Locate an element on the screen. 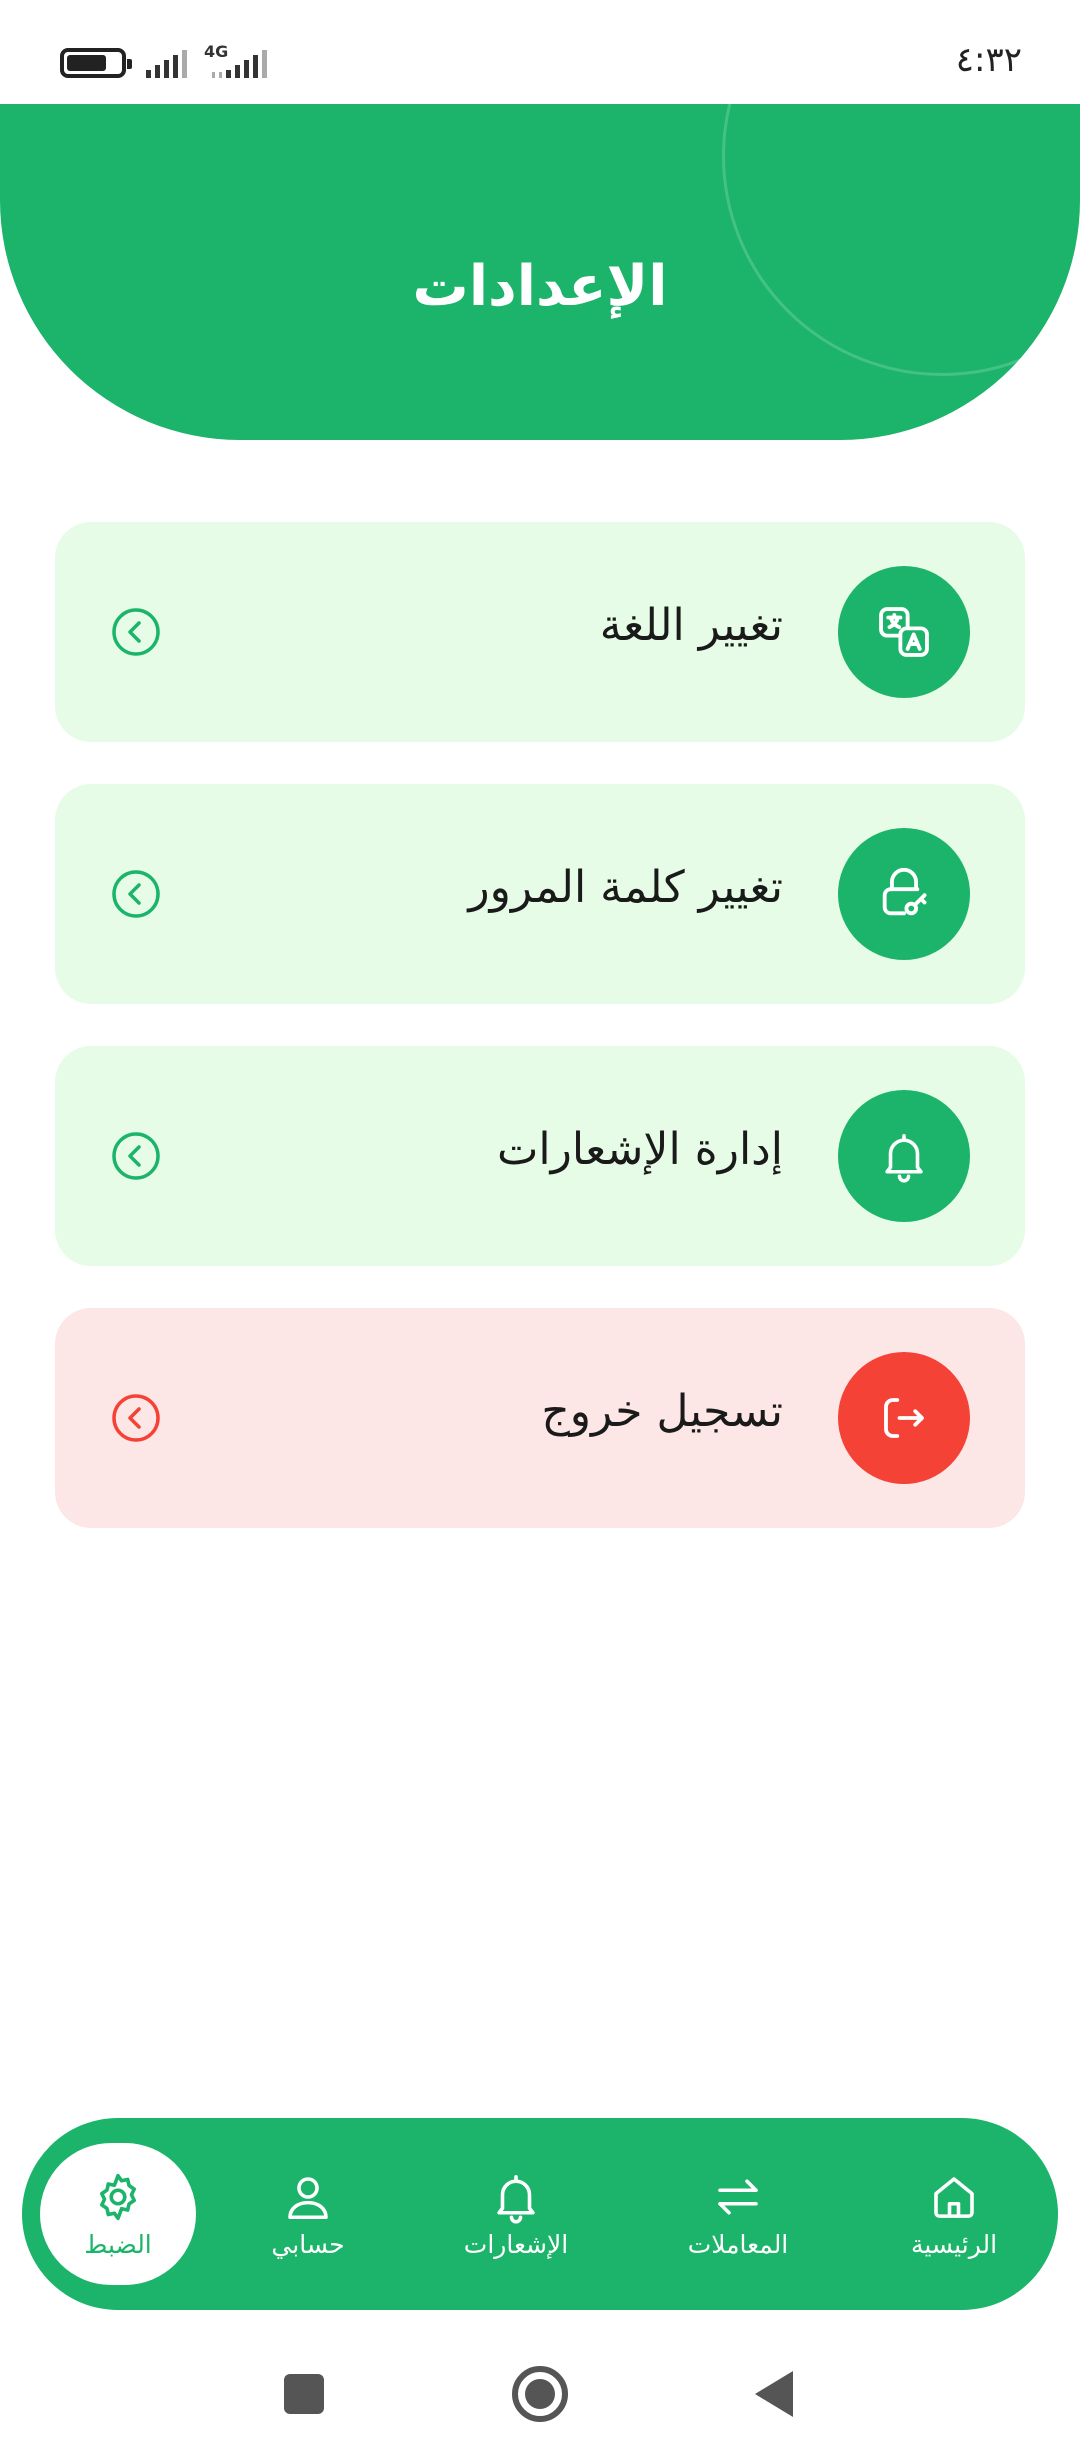 The width and height of the screenshot is (1080, 2460). page-title: الإعدادات is located at coordinates (540, 286).